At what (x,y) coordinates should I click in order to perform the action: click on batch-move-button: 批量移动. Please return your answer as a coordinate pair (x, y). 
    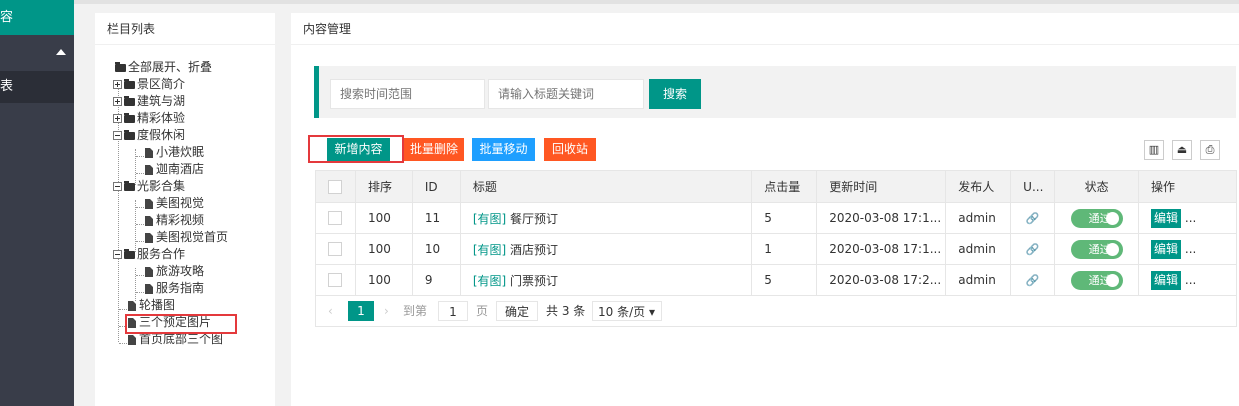
    Looking at the image, I should click on (503, 149).